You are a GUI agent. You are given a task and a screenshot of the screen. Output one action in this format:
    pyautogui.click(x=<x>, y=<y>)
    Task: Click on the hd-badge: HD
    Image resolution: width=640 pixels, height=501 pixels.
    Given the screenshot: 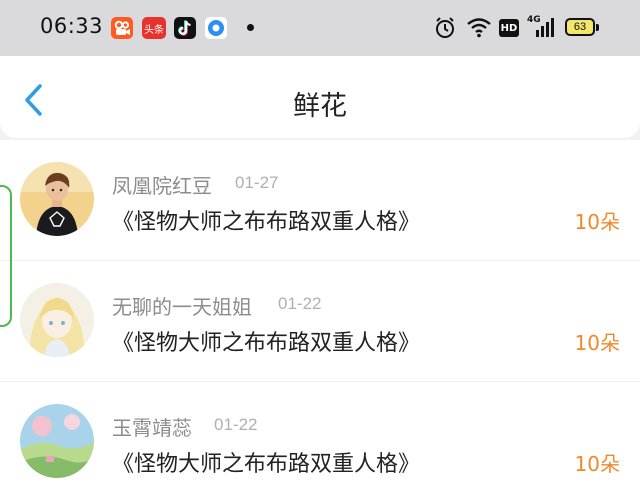 What is the action you would take?
    pyautogui.click(x=509, y=28)
    